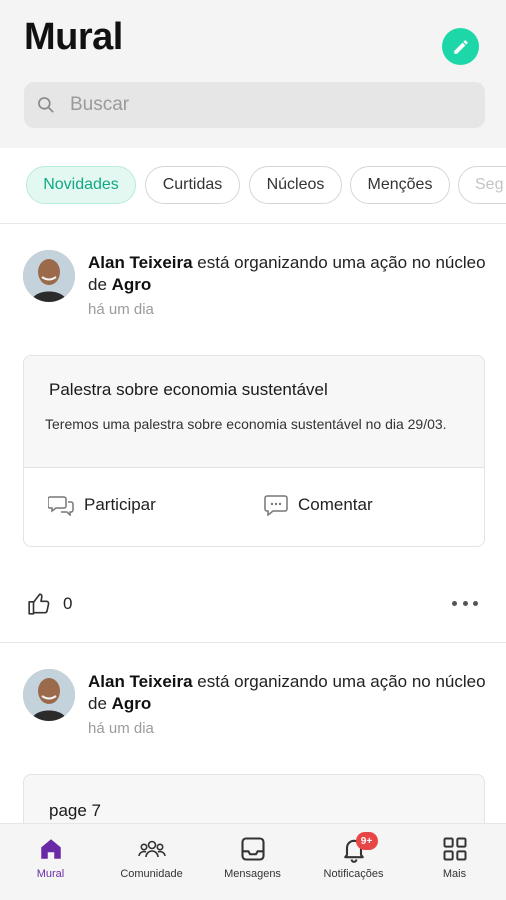  What do you see at coordinates (482, 185) in the screenshot?
I see `filter-chip-seguindo: Seg` at bounding box center [482, 185].